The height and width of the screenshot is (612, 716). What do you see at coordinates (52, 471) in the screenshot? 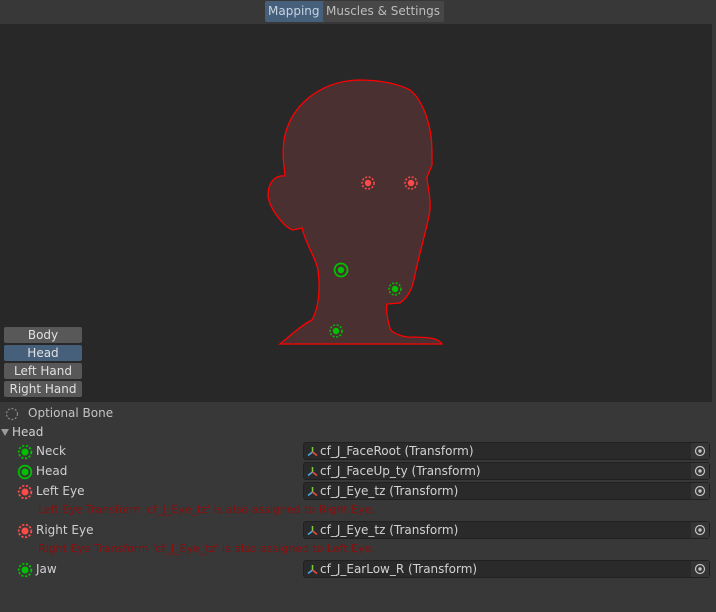
I see `bone-label: Head` at bounding box center [52, 471].